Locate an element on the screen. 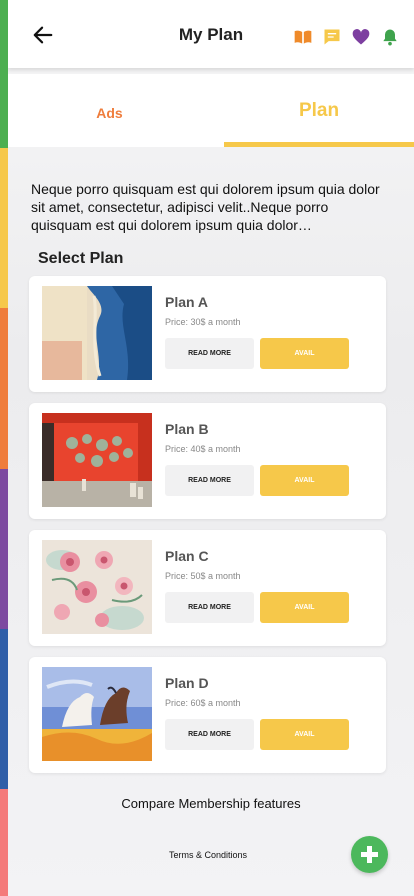 This screenshot has width=414, height=896. tab-plan: Plan is located at coordinates (319, 110).